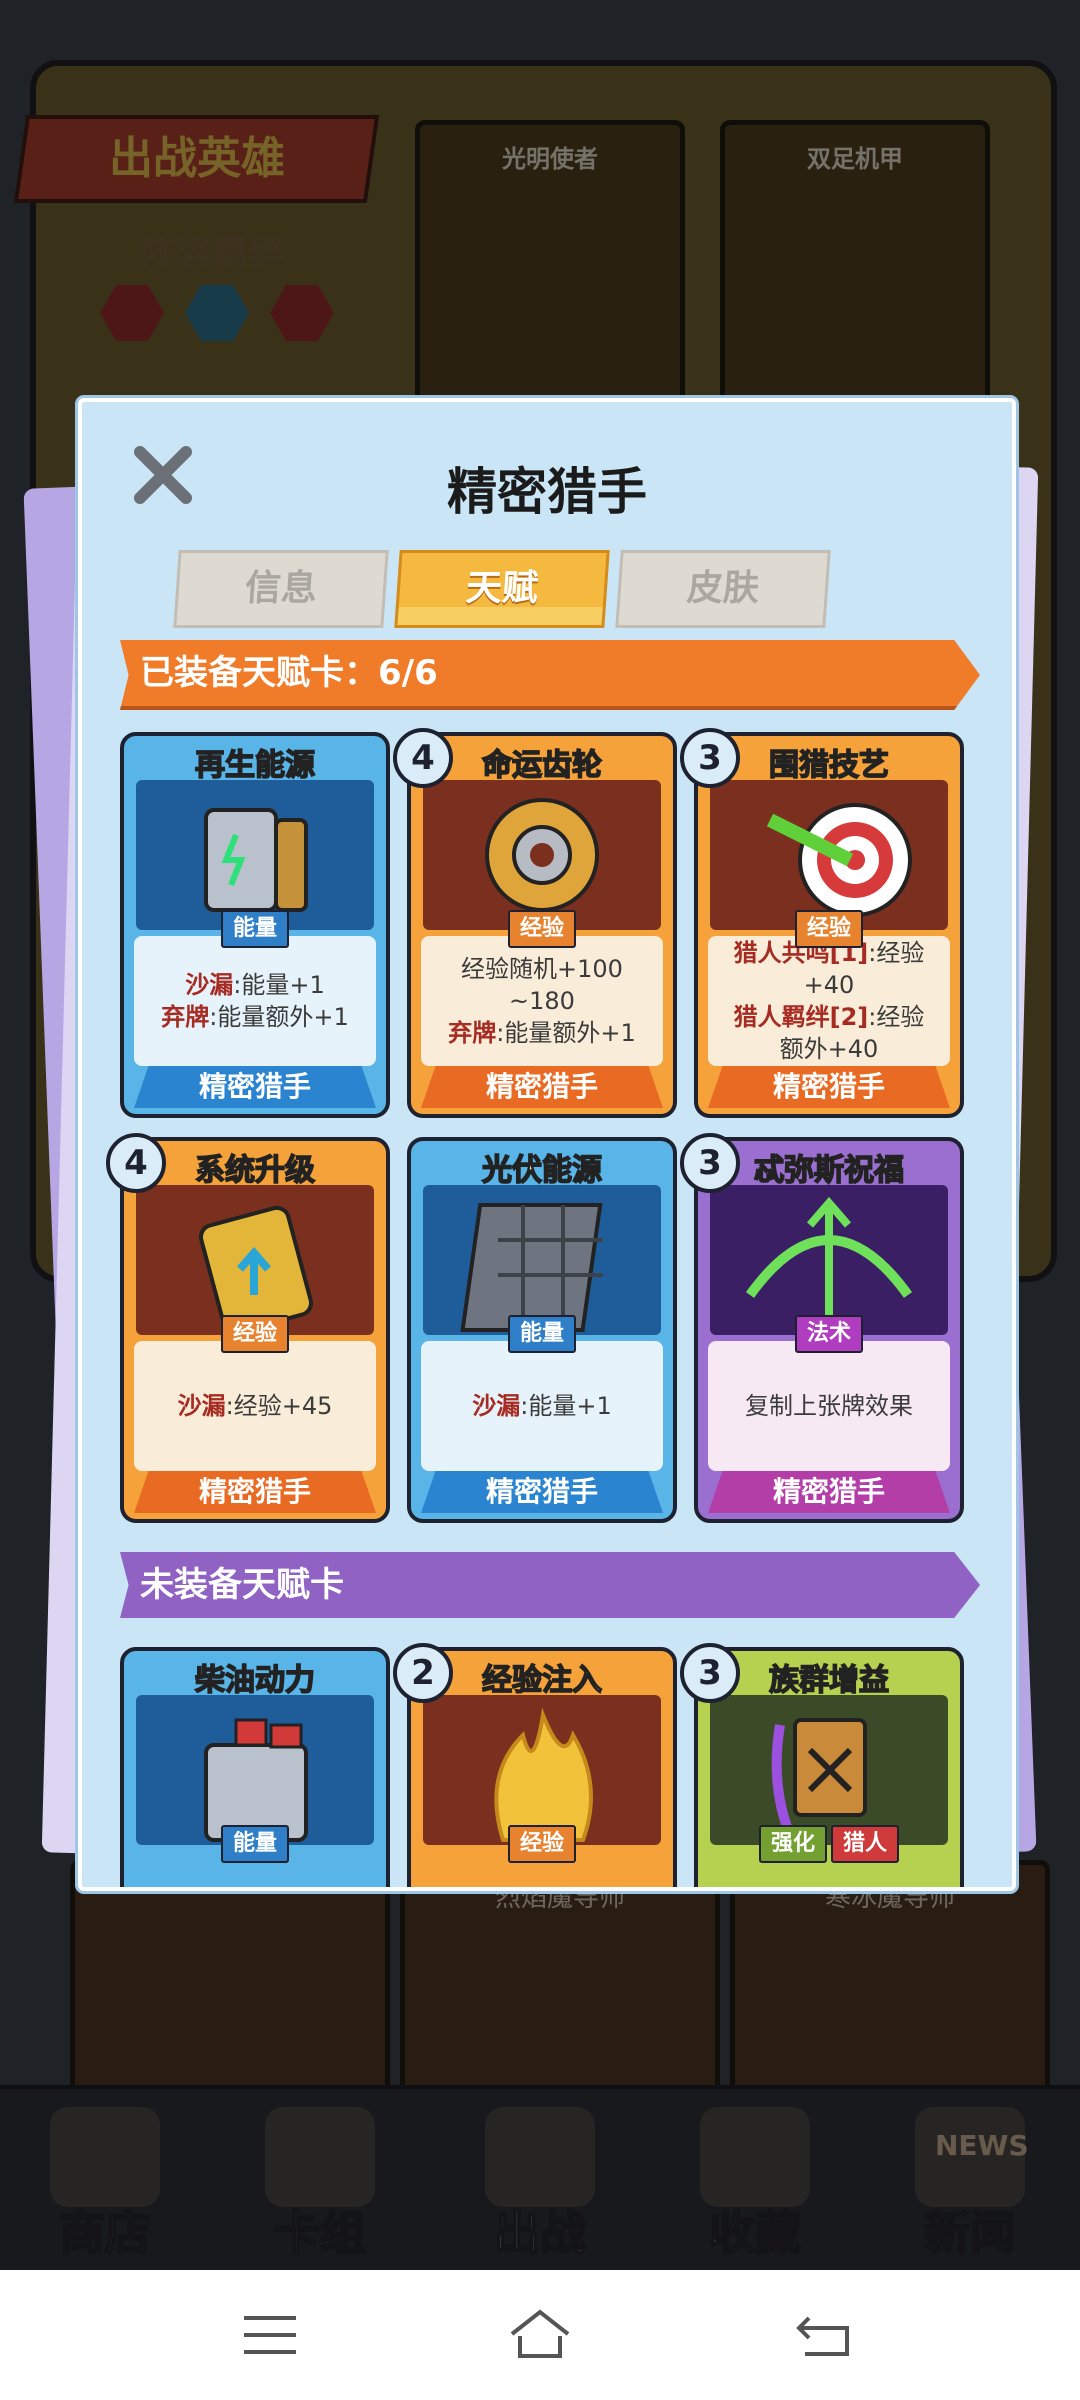 The width and height of the screenshot is (1080, 2400). I want to click on tab-info: 信息, so click(281, 589).